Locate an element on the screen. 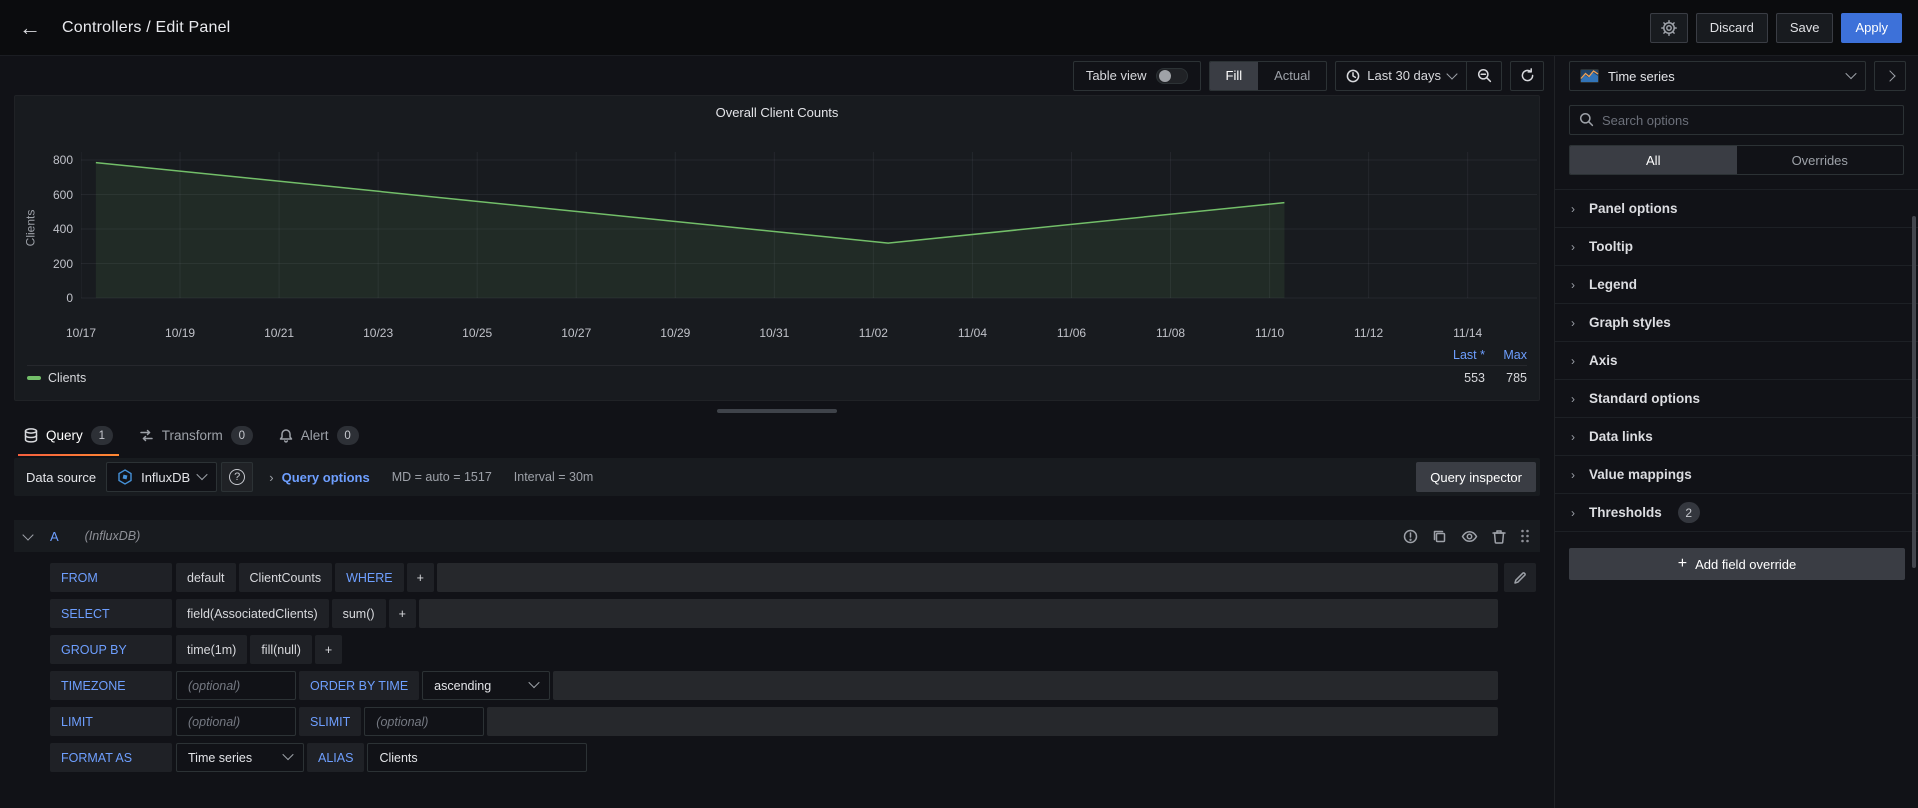 The width and height of the screenshot is (1918, 808). filter-all-option: All is located at coordinates (1653, 160).